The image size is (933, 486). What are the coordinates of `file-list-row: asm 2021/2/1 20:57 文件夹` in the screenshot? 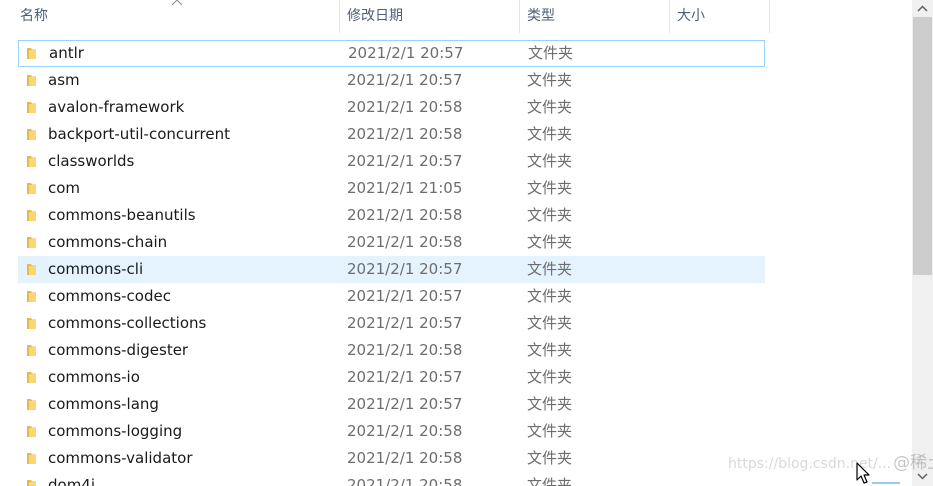 It's located at (391, 80).